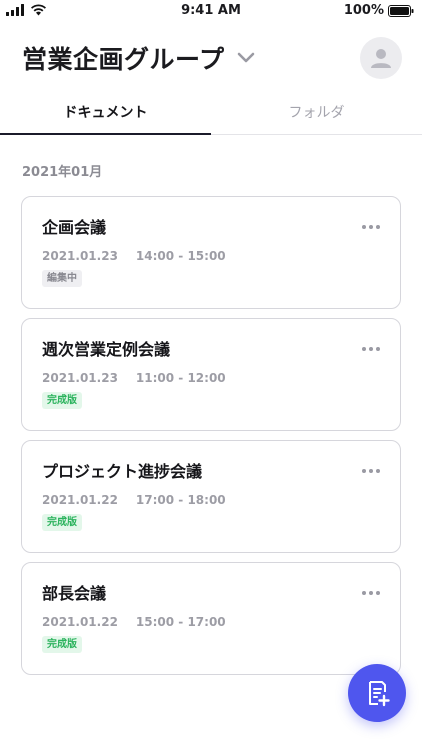  I want to click on document-meta: 2021.01.23 11:00 - 12:00, so click(211, 378).